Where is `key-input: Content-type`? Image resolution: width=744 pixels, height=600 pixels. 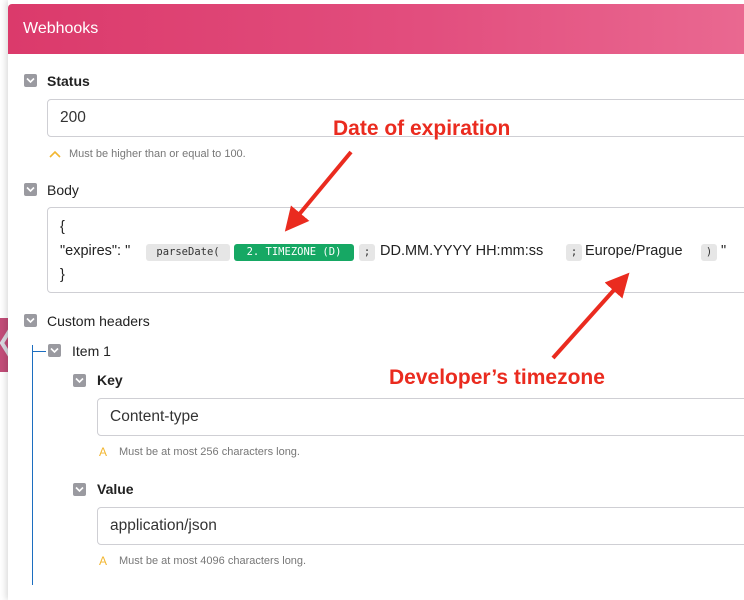 key-input: Content-type is located at coordinates (420, 417).